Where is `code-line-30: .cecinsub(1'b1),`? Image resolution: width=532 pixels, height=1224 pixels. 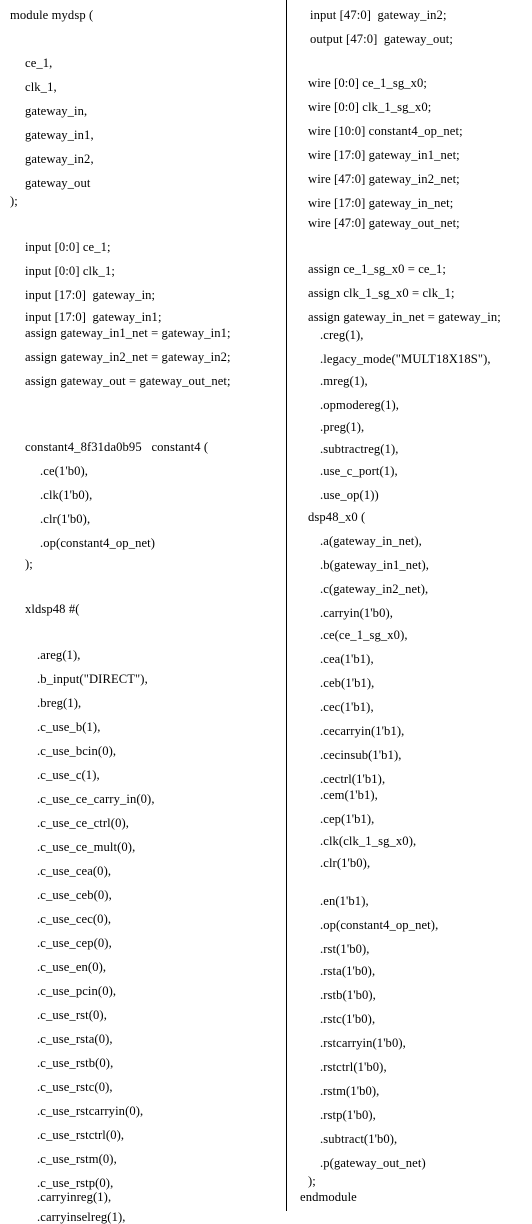
code-line-30: .cecinsub(1'b1), is located at coordinates (361, 755).